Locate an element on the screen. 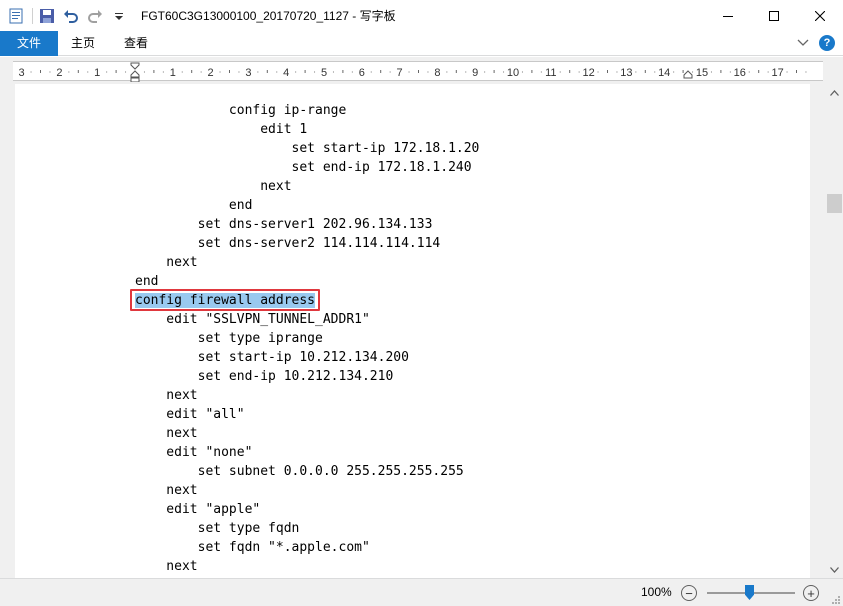  document-line: set fqdn "*.apple.com" is located at coordinates (252, 547).